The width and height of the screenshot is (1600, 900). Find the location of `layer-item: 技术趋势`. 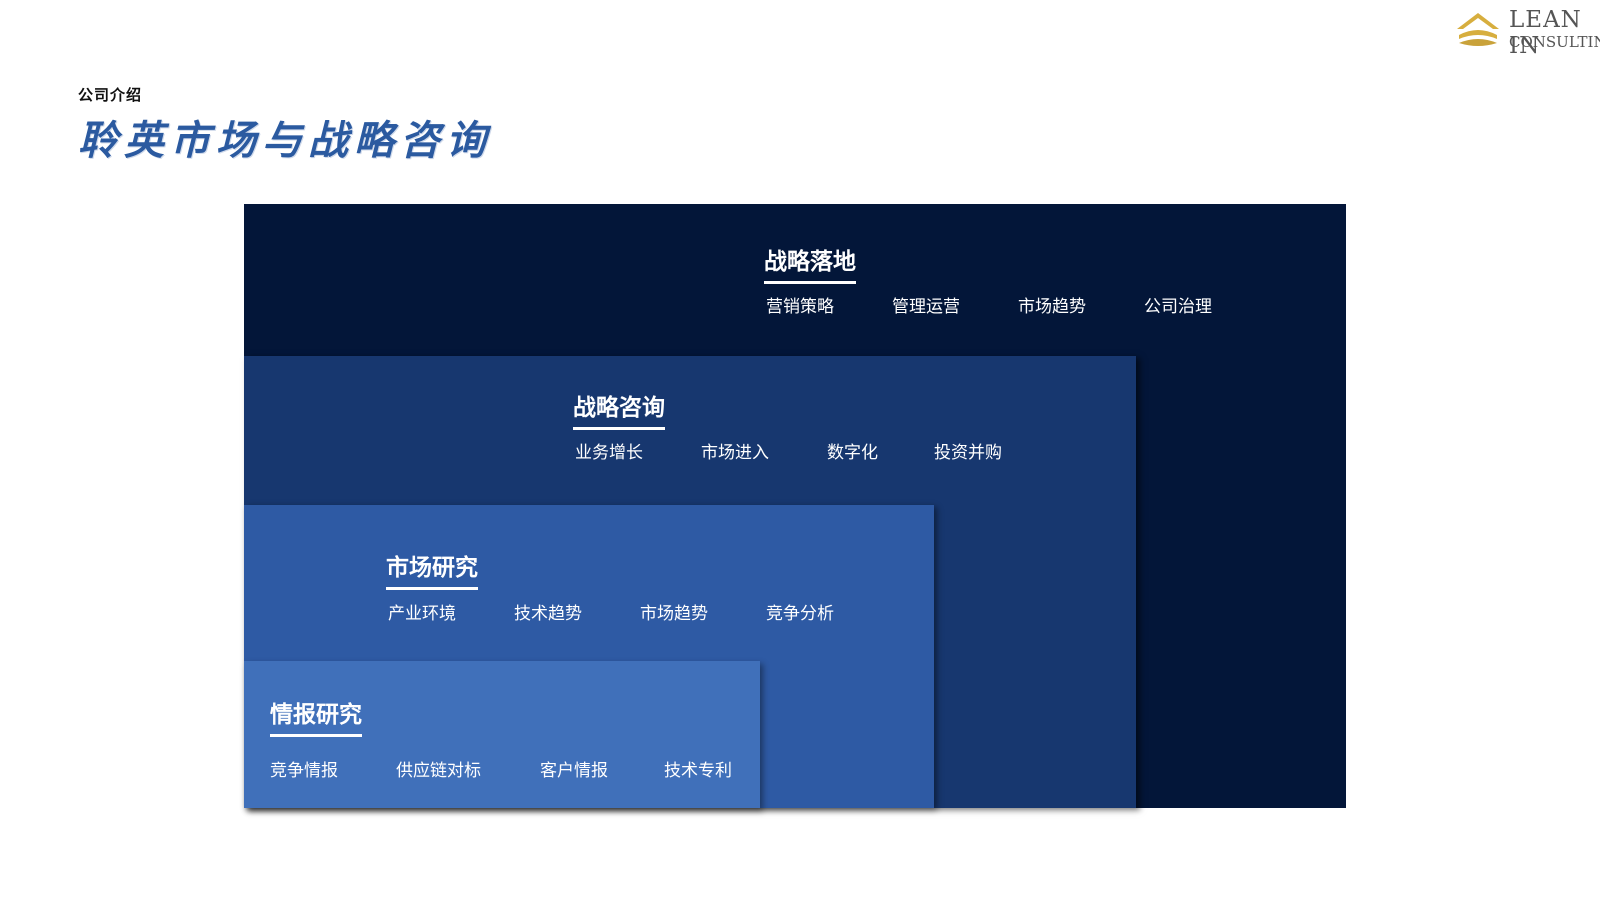

layer-item: 技术趋势 is located at coordinates (548, 614).